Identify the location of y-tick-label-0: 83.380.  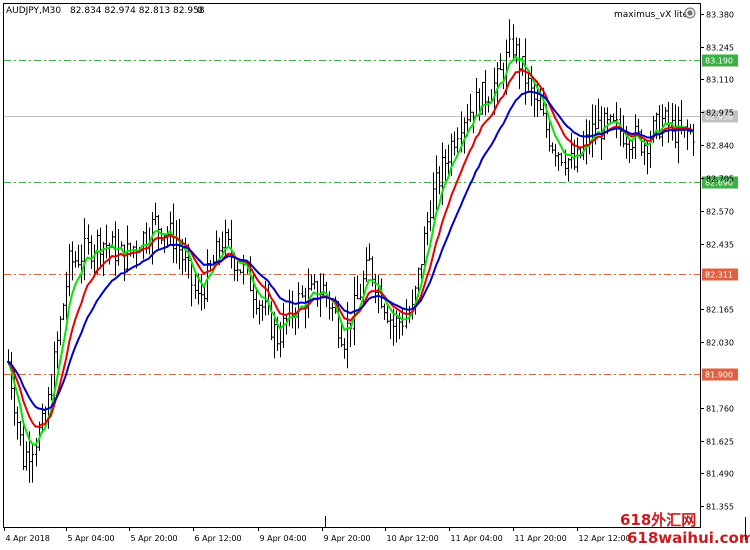
(720, 15).